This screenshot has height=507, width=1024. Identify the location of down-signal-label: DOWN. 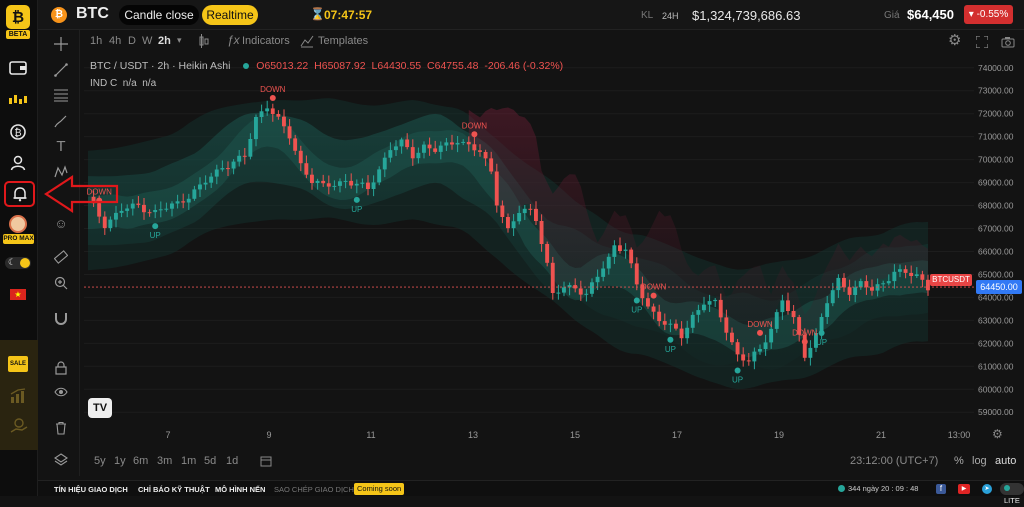
(273, 89).